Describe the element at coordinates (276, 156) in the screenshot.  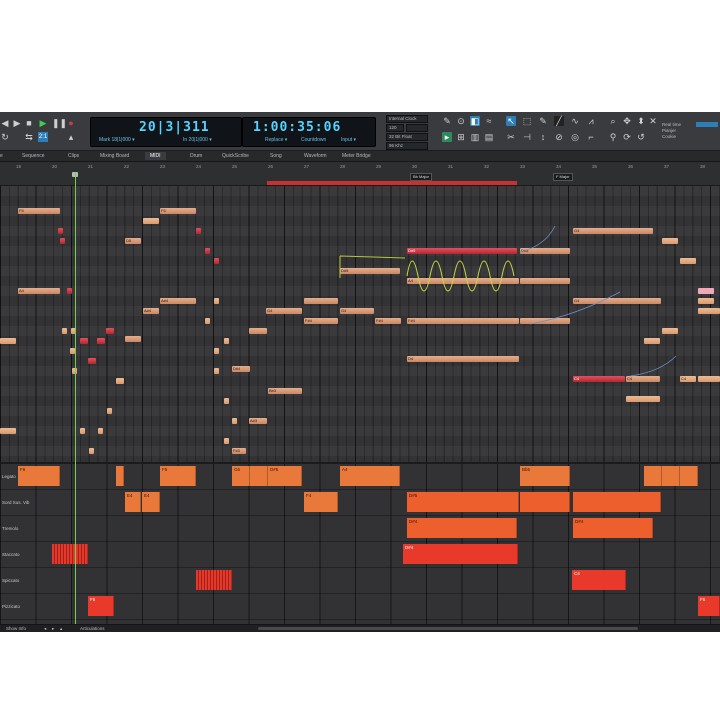
I see `tab-song: Song` at that location.